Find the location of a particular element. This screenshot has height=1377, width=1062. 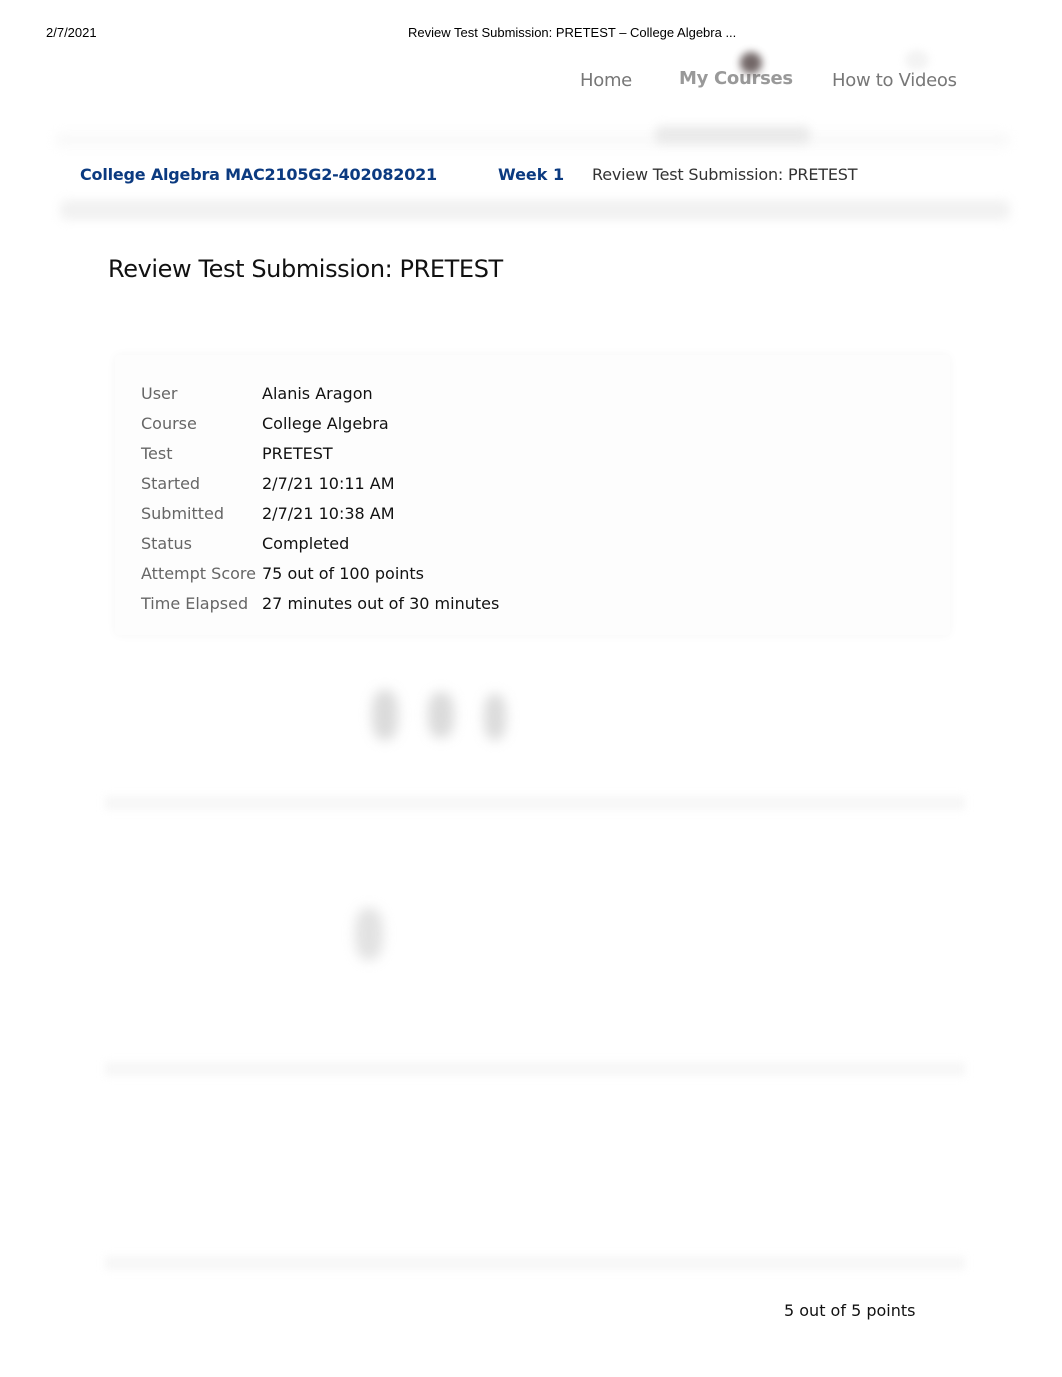

summary-row-attempt-score: Attempt Score 75 out of 100 points is located at coordinates (320, 573).